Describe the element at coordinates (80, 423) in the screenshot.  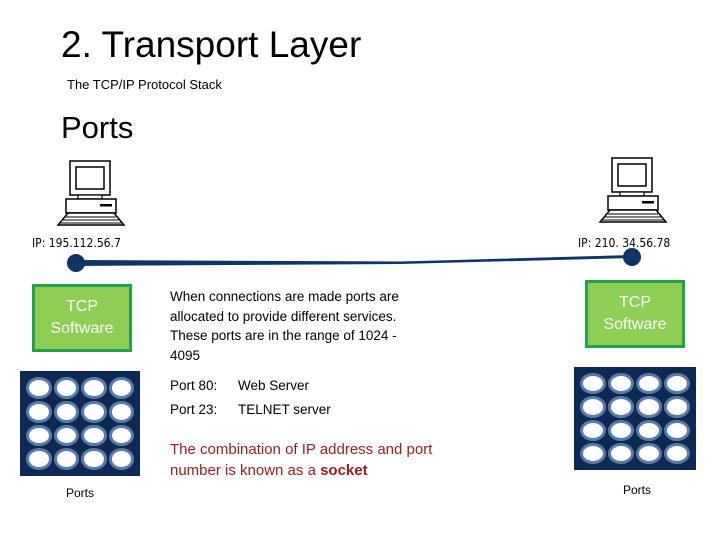
I see `ports-panel-left` at that location.